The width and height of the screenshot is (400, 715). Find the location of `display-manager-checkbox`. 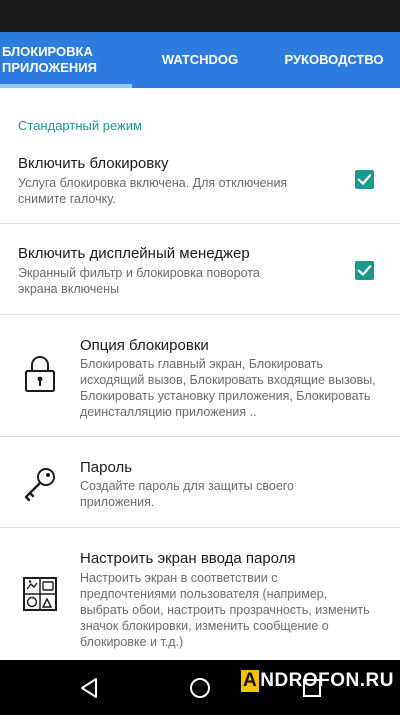

display-manager-checkbox is located at coordinates (364, 270).